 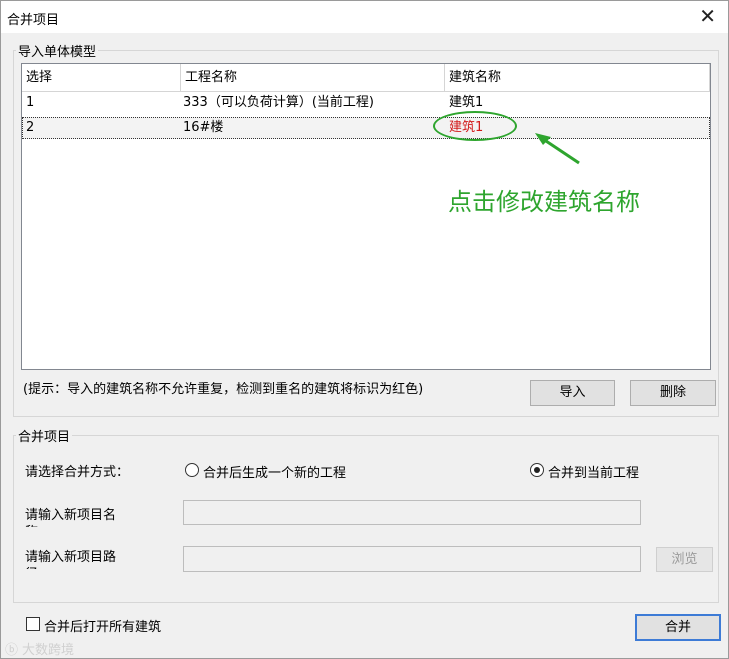 I want to click on new-project-name-label: 请输入新项目名称：, so click(x=71, y=517).